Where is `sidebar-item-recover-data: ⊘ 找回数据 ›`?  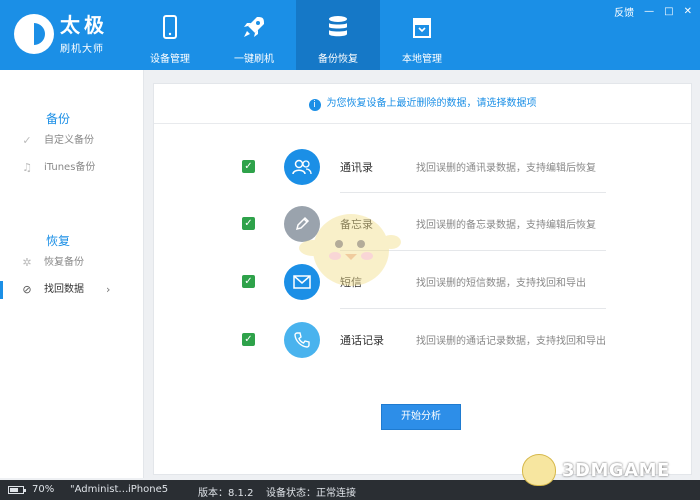
sidebar-item-recover-data: ⊘ 找回数据 › is located at coordinates (71, 290).